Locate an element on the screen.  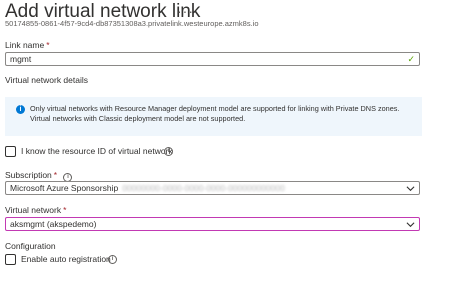
subscription-id-redacted: 00000000-0000-0000-0000-000000000000 is located at coordinates (203, 188).